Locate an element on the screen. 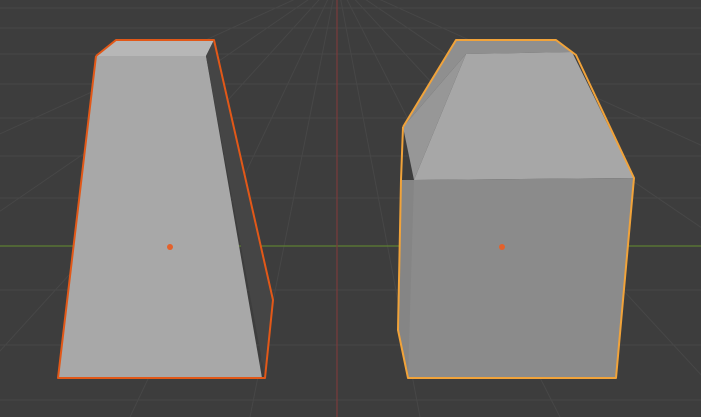 The image size is (701, 417). right-origin-dot is located at coordinates (502, 247).